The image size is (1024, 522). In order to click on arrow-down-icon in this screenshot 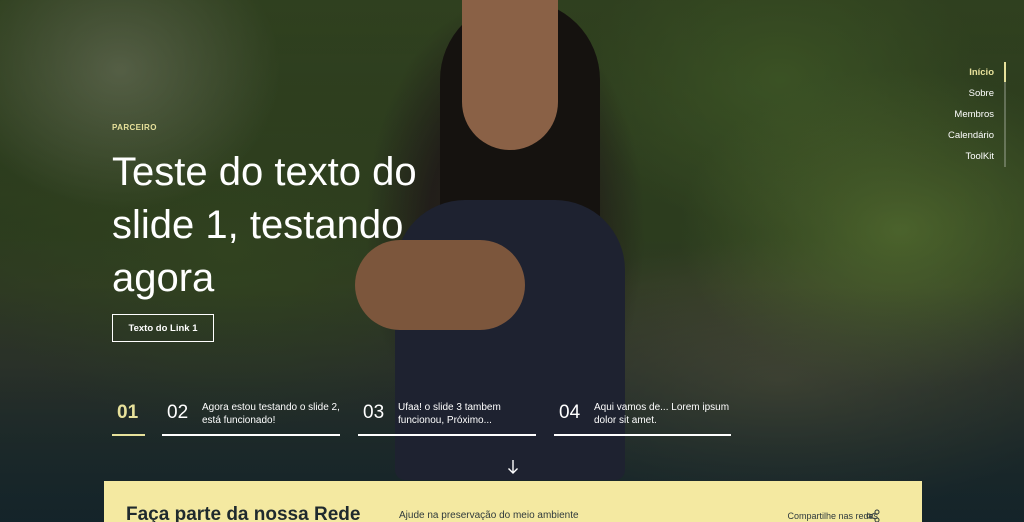, I will do `click(513, 467)`.